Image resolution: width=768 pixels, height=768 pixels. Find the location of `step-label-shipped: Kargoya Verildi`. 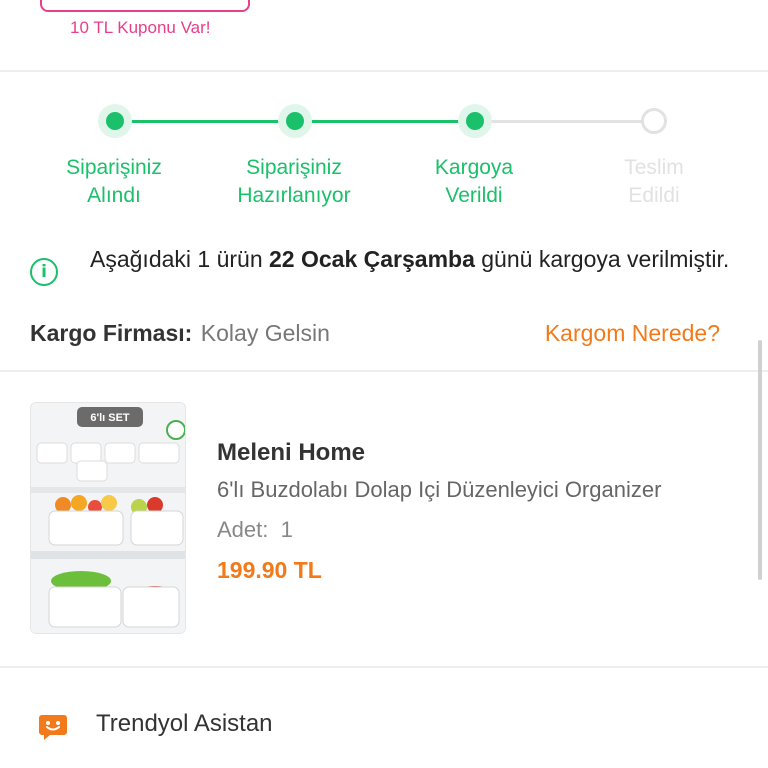

step-label-shipped: Kargoya Verildi is located at coordinates (474, 181).